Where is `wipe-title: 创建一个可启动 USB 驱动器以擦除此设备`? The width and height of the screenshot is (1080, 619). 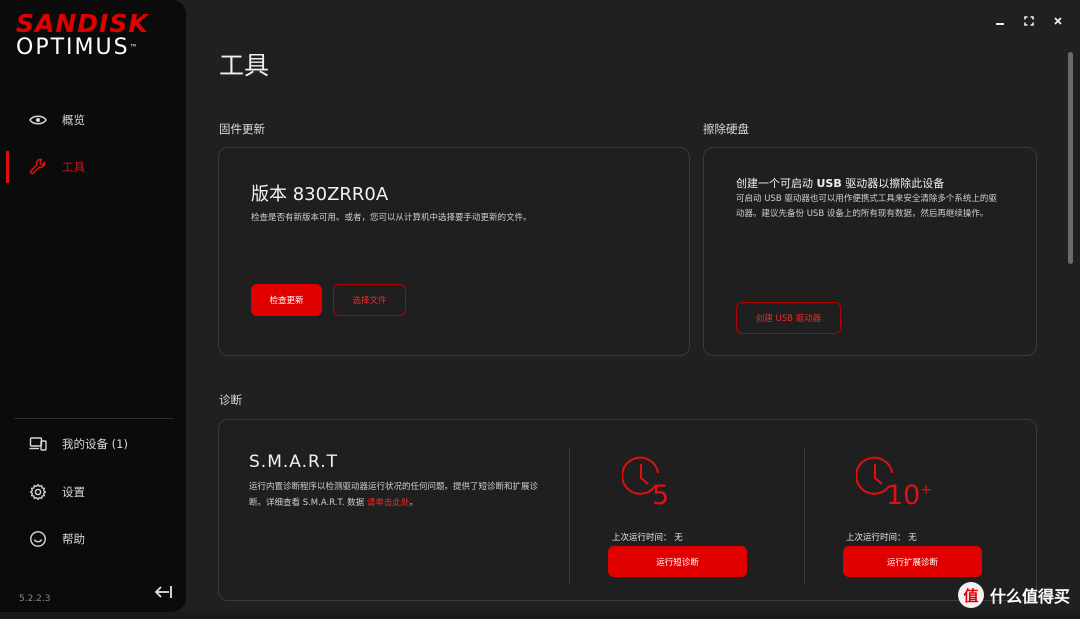
wipe-title: 创建一个可启动 USB 驱动器以擦除此设备 is located at coordinates (840, 183).